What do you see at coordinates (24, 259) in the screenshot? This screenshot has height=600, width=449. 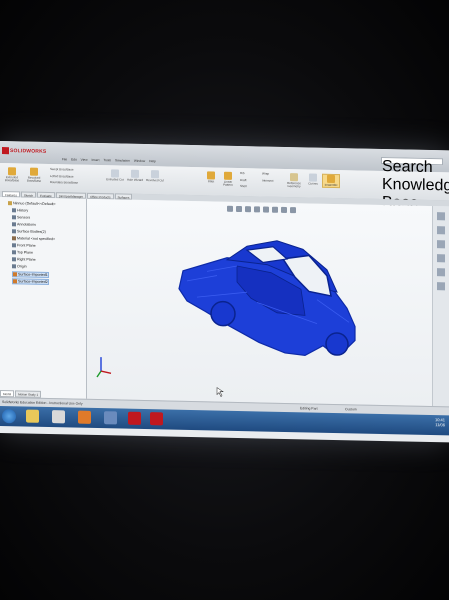 I see `tree-item-right-plane: Right Plane` at bounding box center [24, 259].